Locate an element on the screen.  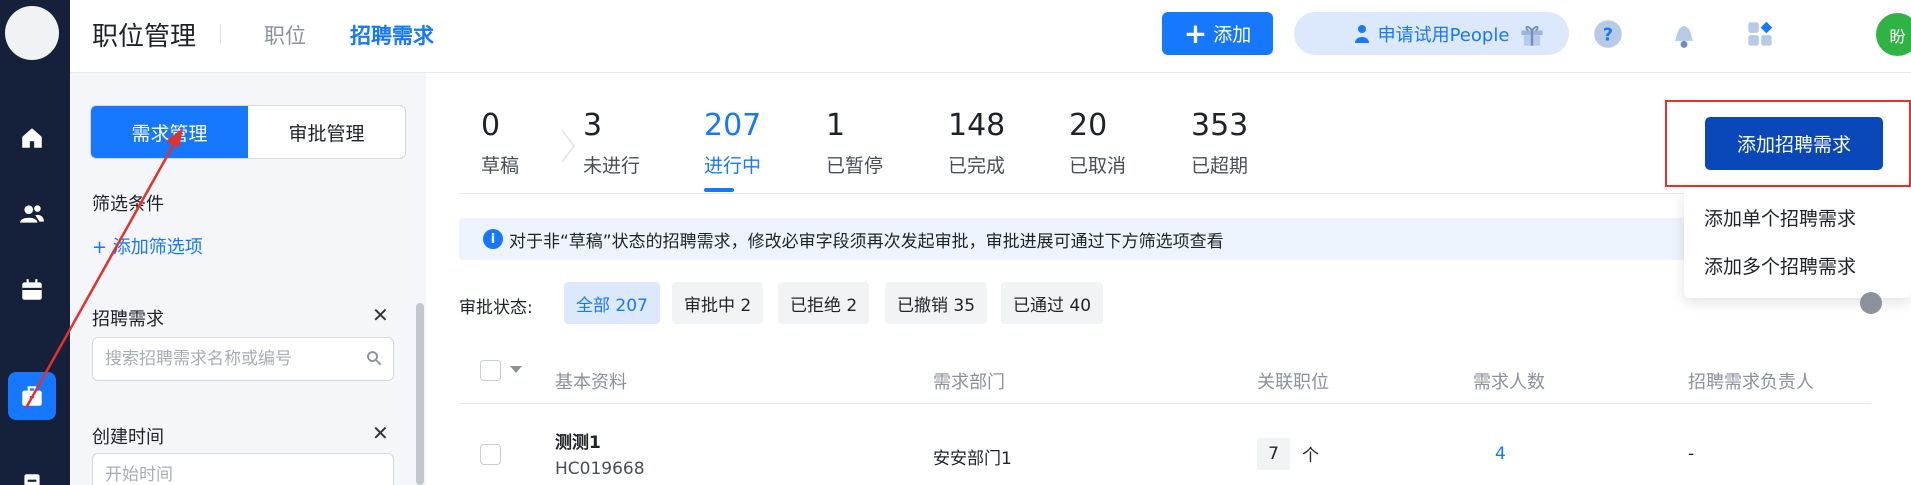
chip-pending: 审批中 2 is located at coordinates (718, 303).